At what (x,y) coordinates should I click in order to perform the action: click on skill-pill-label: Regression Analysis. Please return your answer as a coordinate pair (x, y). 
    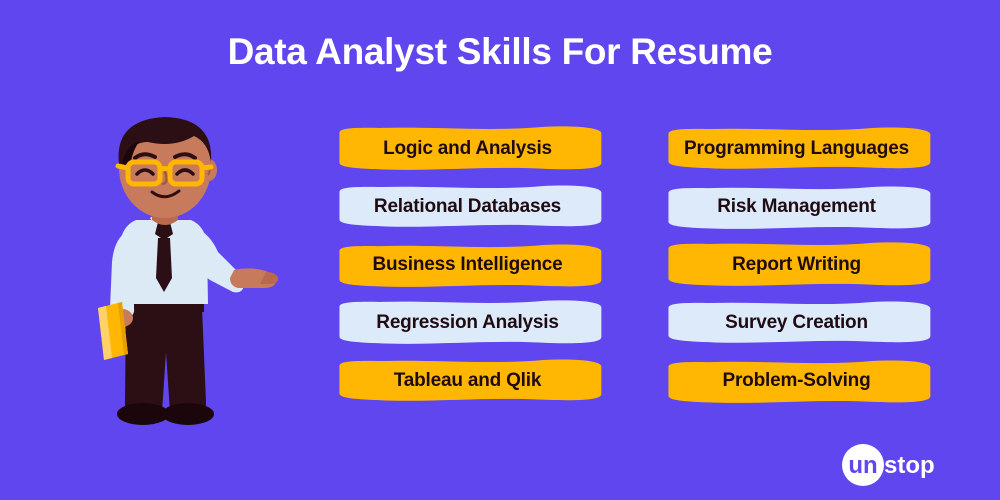
    Looking at the image, I should click on (467, 322).